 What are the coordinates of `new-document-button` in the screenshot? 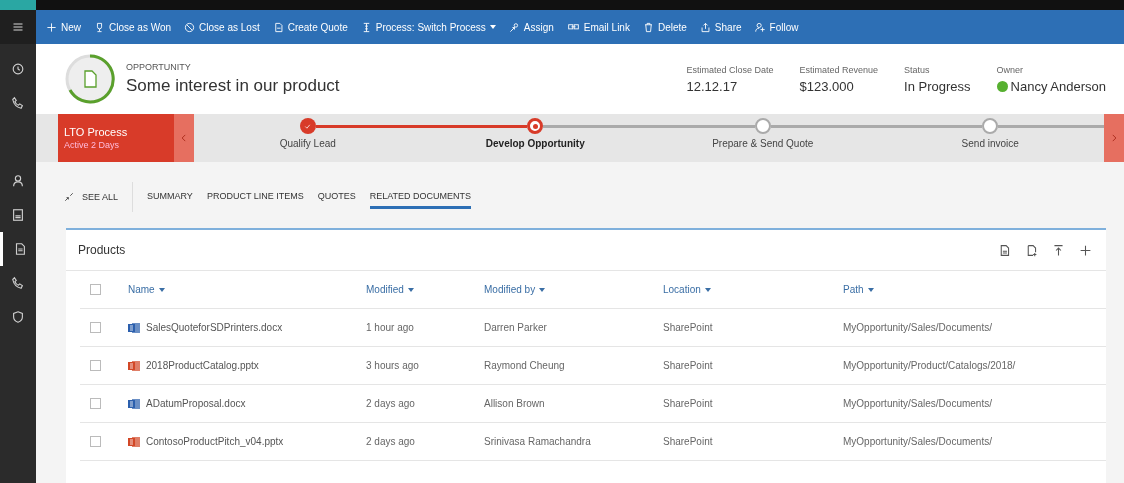 It's located at (1004, 250).